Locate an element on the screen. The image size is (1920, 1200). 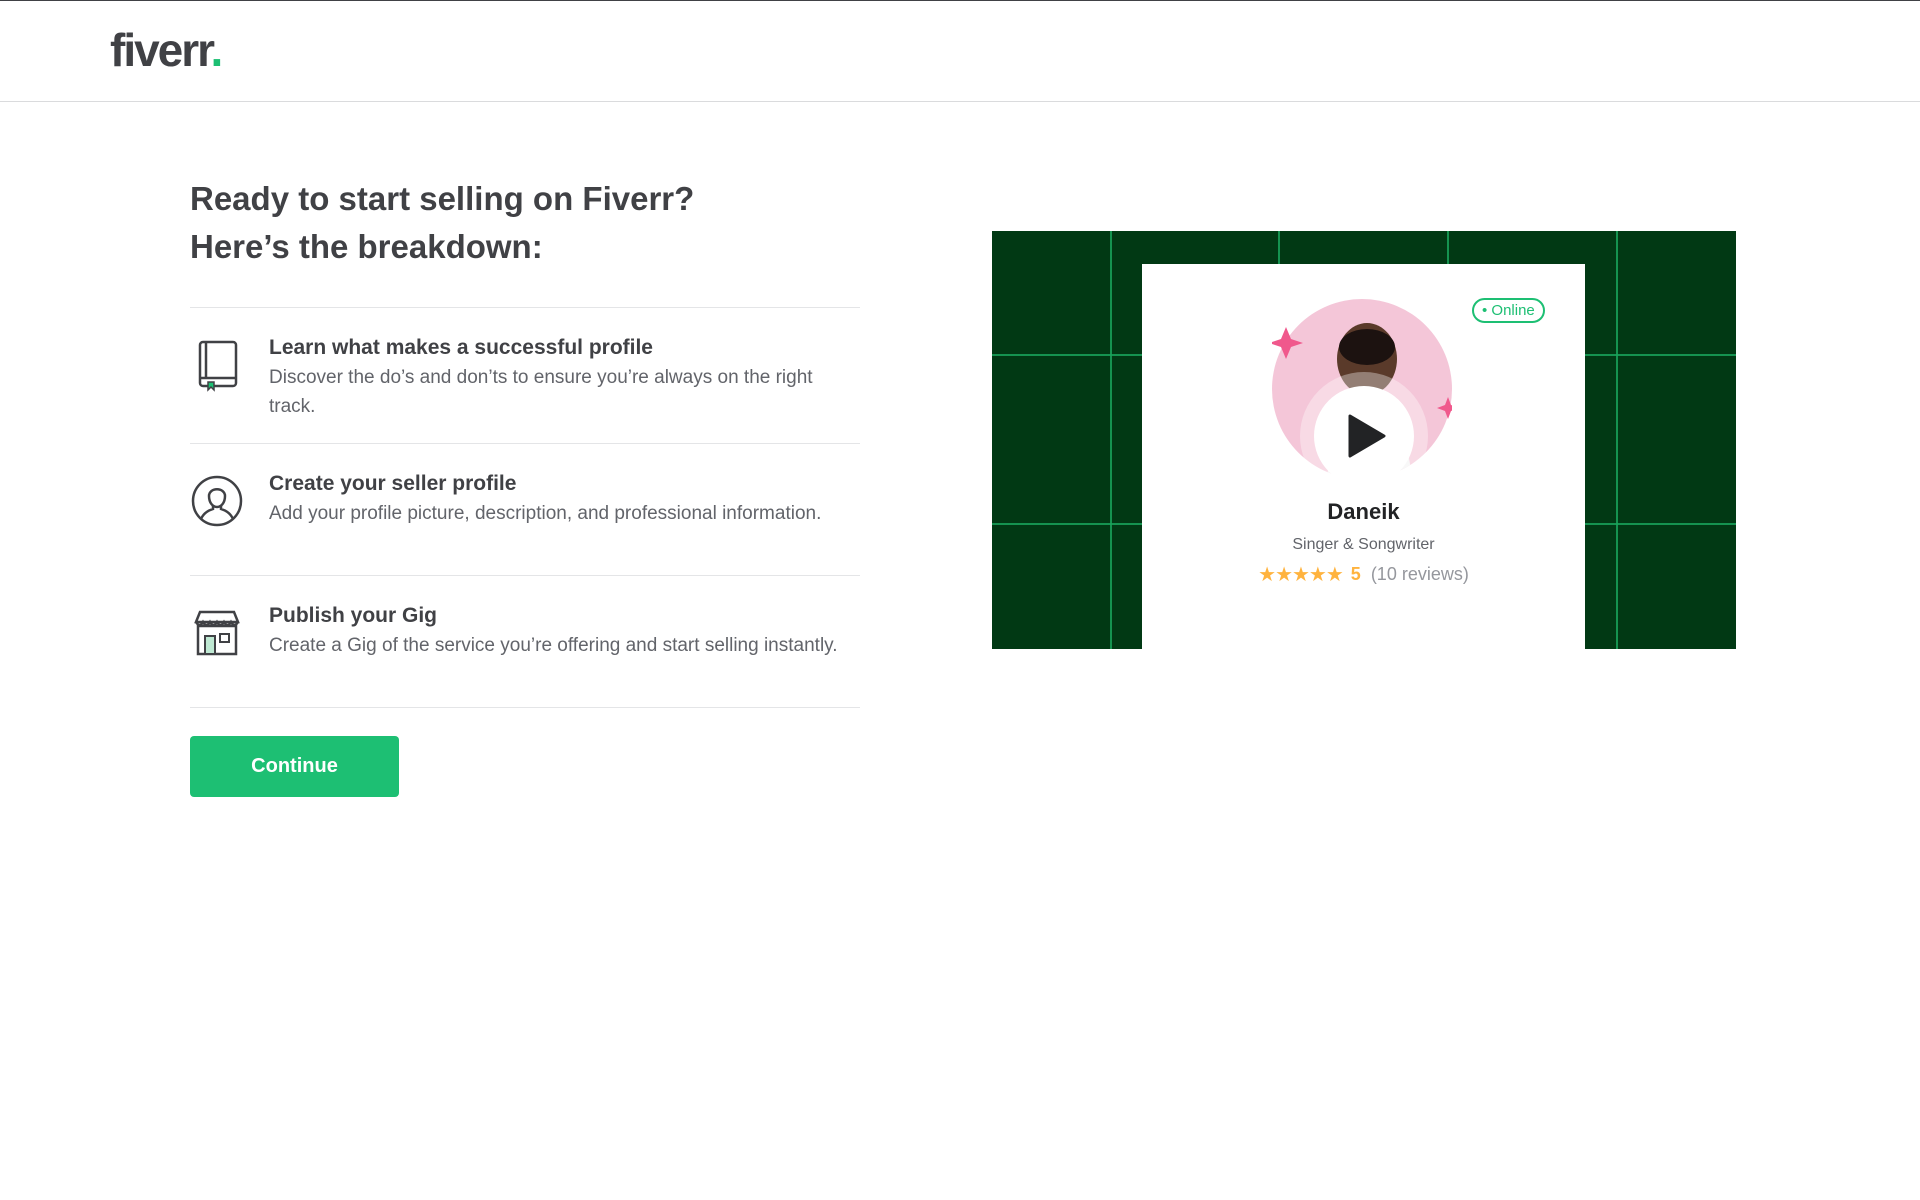
user-profile-icon is located at coordinates (217, 501).